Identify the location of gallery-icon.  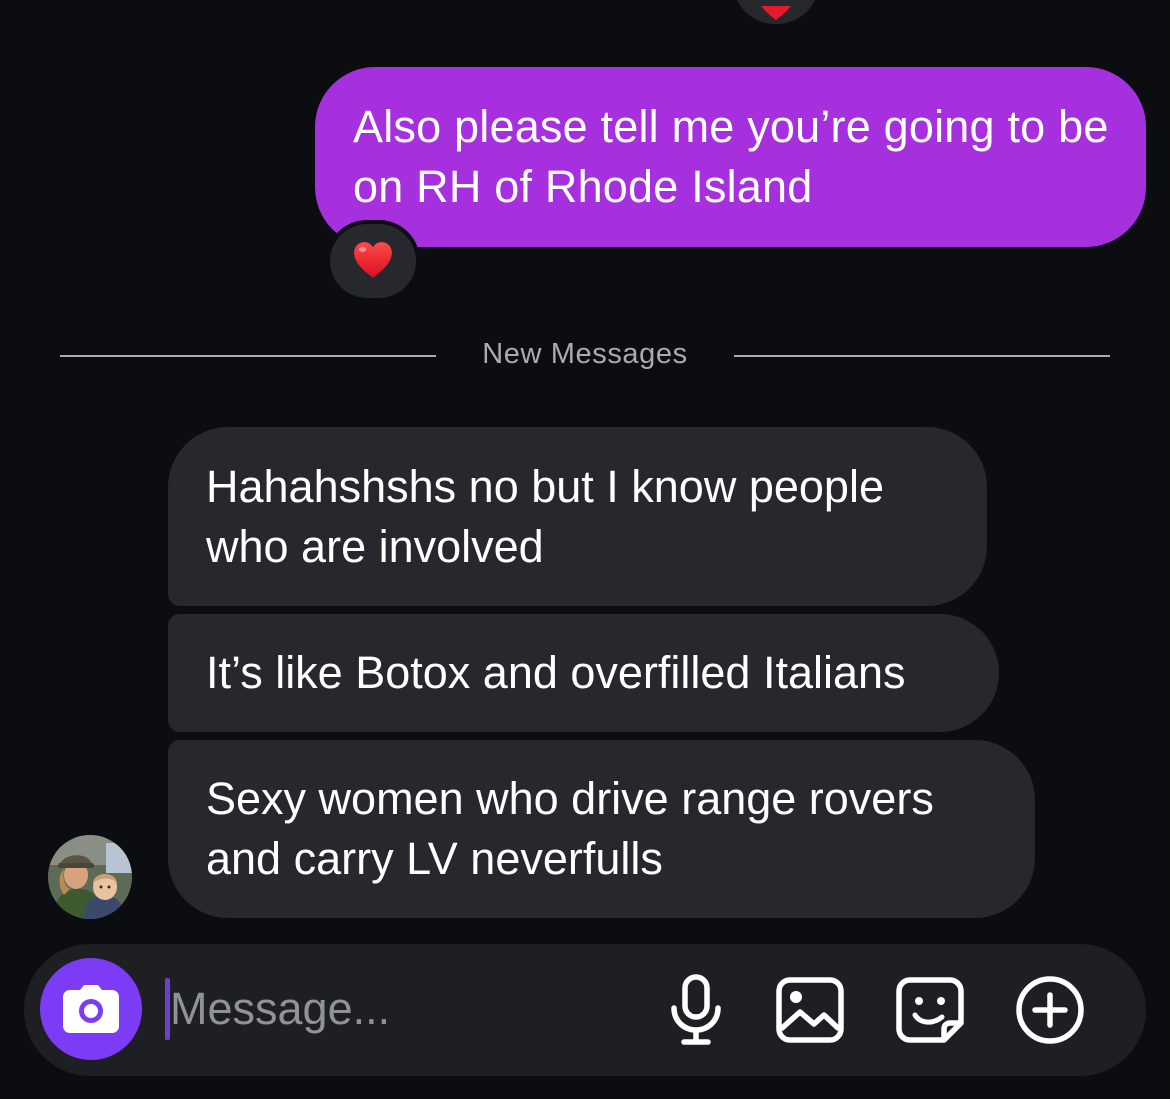
(810, 1010).